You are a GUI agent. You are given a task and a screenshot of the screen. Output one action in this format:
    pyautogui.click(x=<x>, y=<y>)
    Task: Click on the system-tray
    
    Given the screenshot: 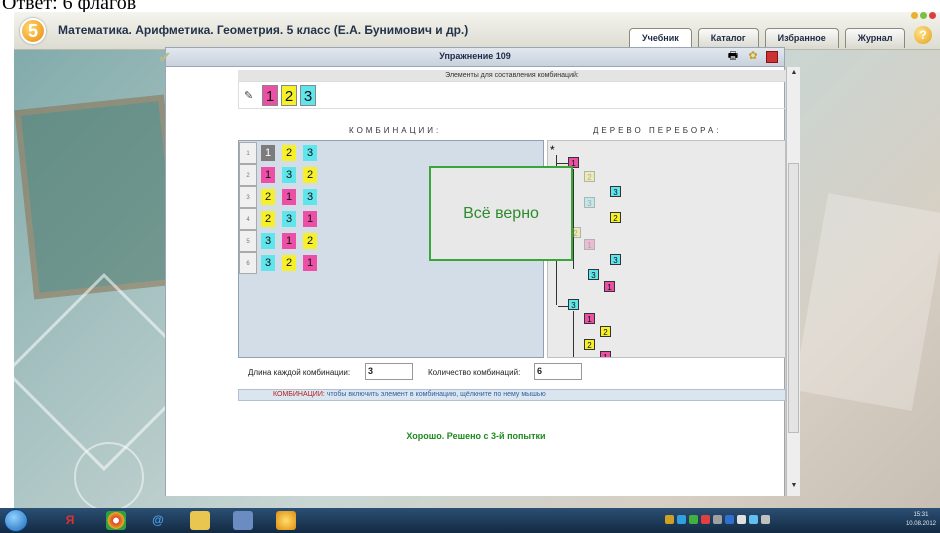 What is the action you would take?
    pyautogui.click(x=717, y=519)
    